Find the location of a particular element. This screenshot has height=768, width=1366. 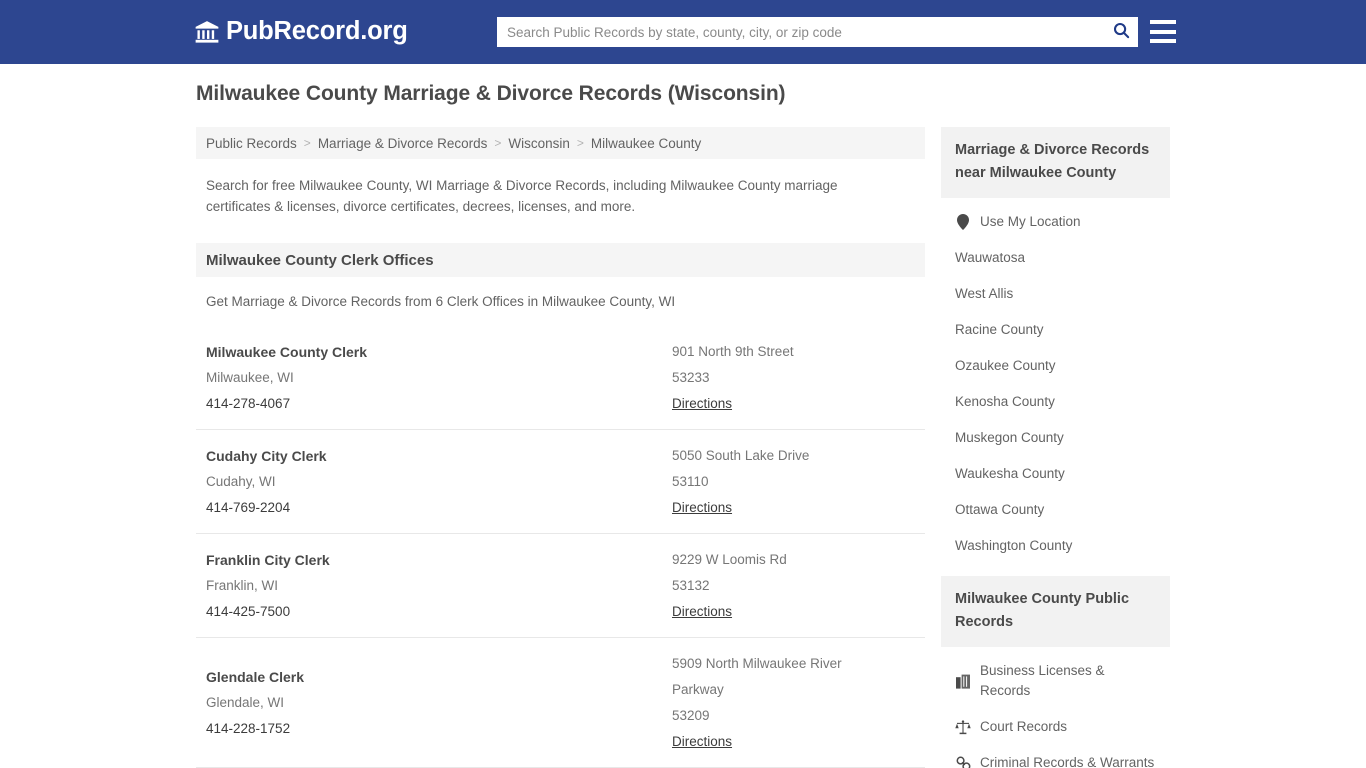

office-phone: 414-228-1752 is located at coordinates (439, 729).